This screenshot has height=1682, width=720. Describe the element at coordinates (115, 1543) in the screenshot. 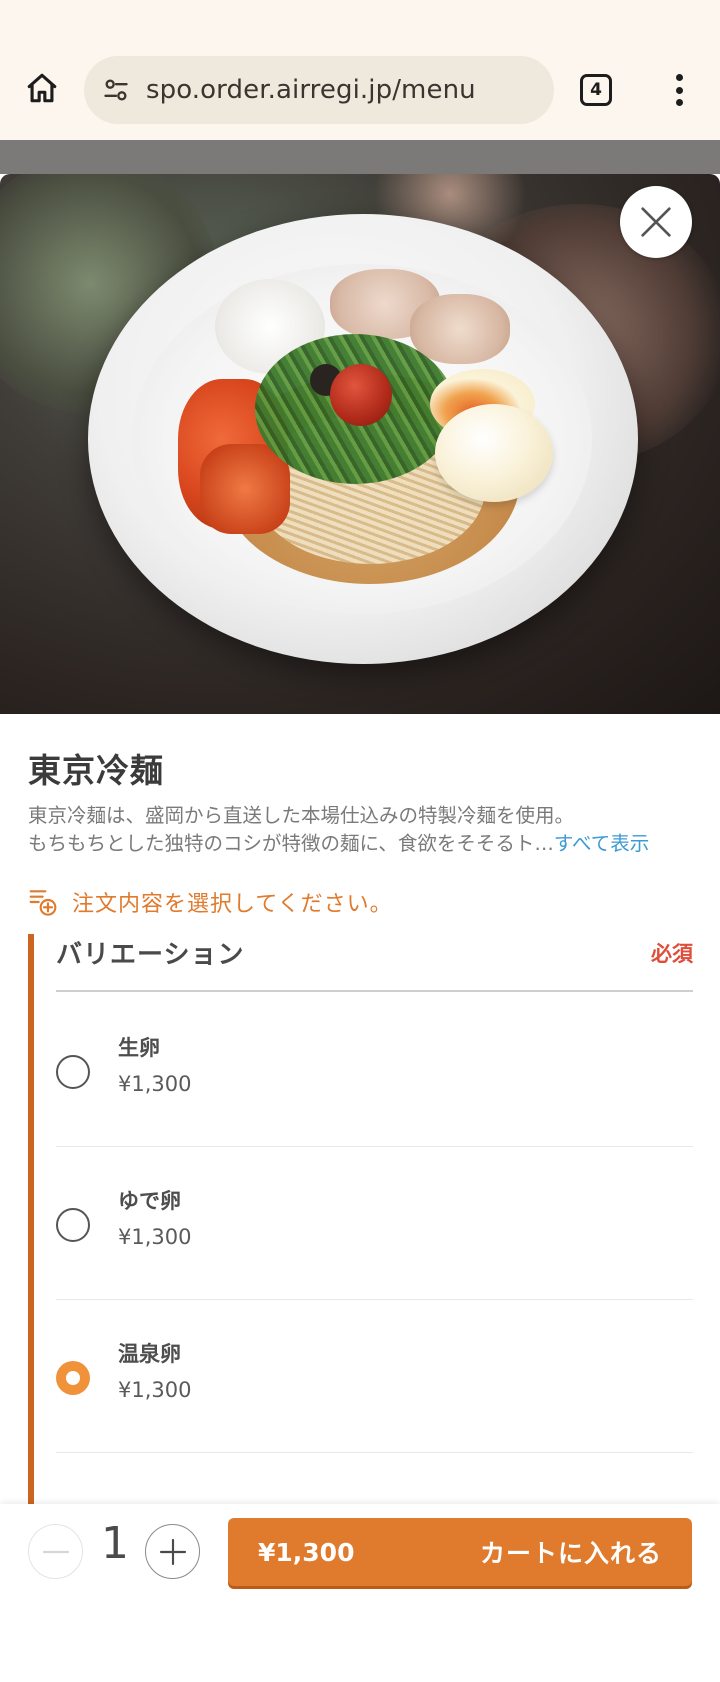

I see `quantity-value: 1` at that location.